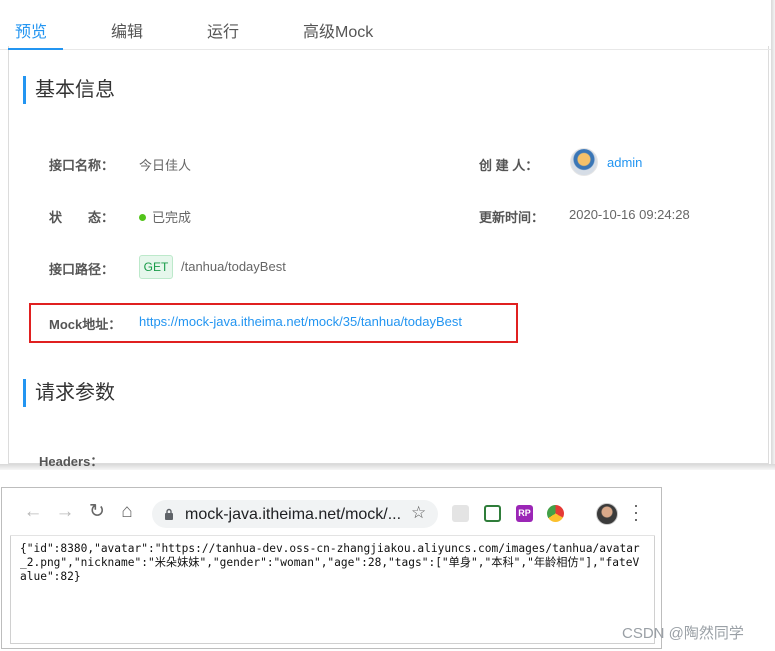  Describe the element at coordinates (584, 162) in the screenshot. I see `creator-avatar` at that location.